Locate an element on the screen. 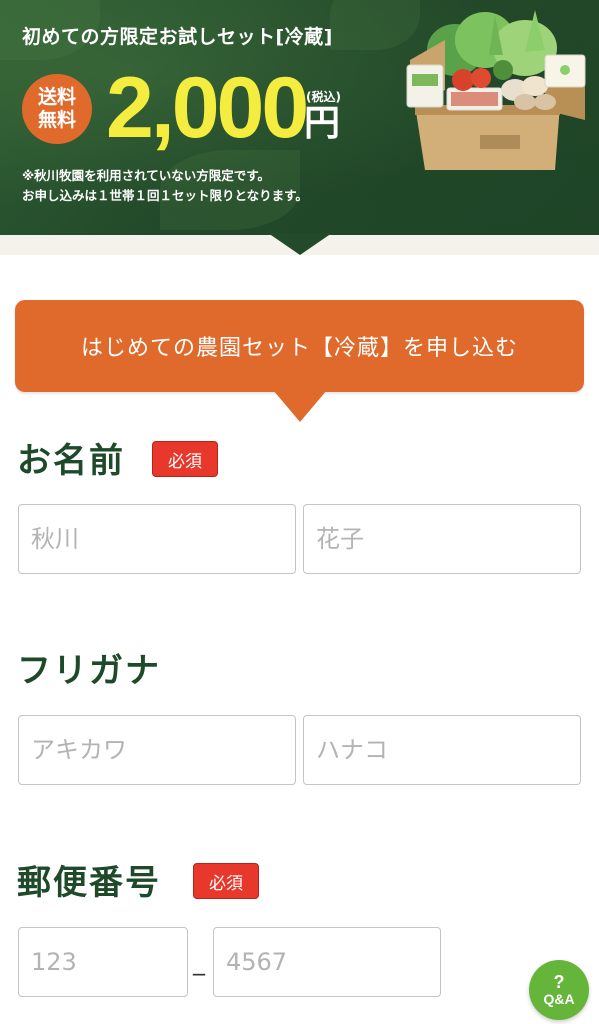 This screenshot has height=1024, width=599. apply-button-pointer is located at coordinates (300, 406).